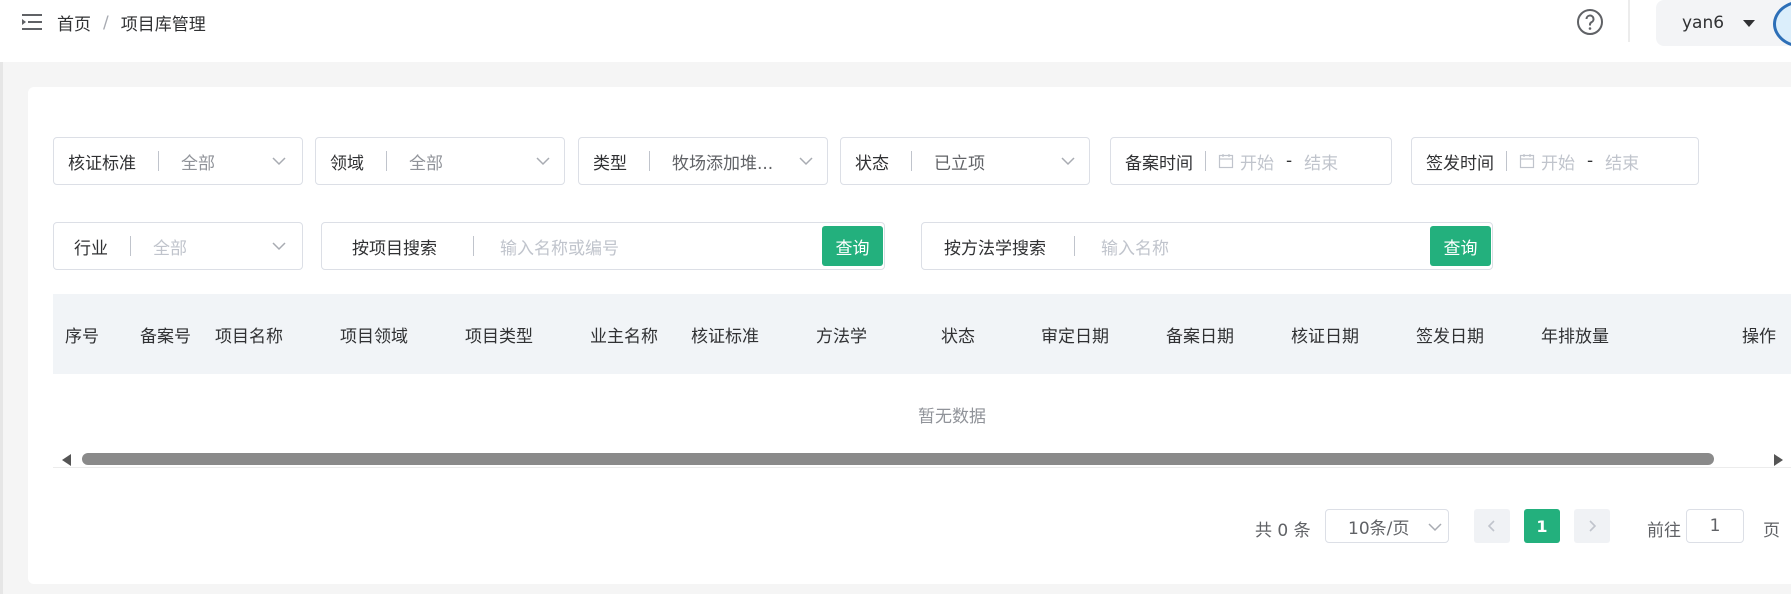 This screenshot has height=594, width=1791. Describe the element at coordinates (1460, 246) in the screenshot. I see `method-search-button: 查询` at that location.